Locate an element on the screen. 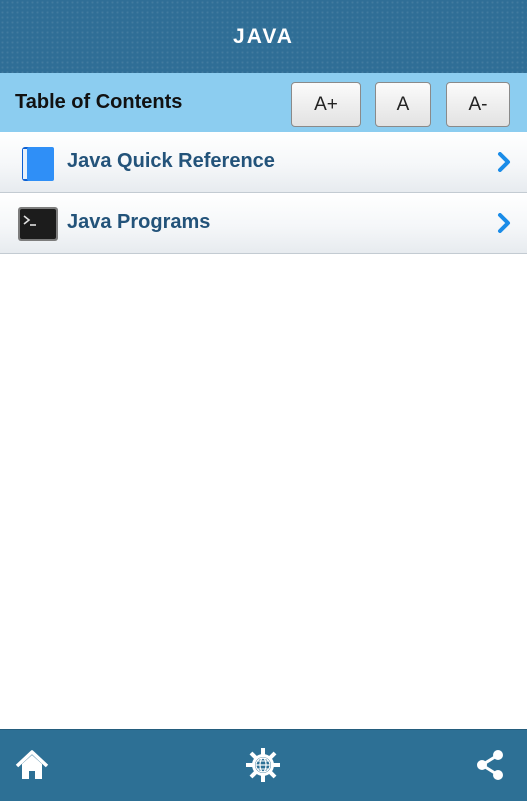  terminal-icon is located at coordinates (38, 224).